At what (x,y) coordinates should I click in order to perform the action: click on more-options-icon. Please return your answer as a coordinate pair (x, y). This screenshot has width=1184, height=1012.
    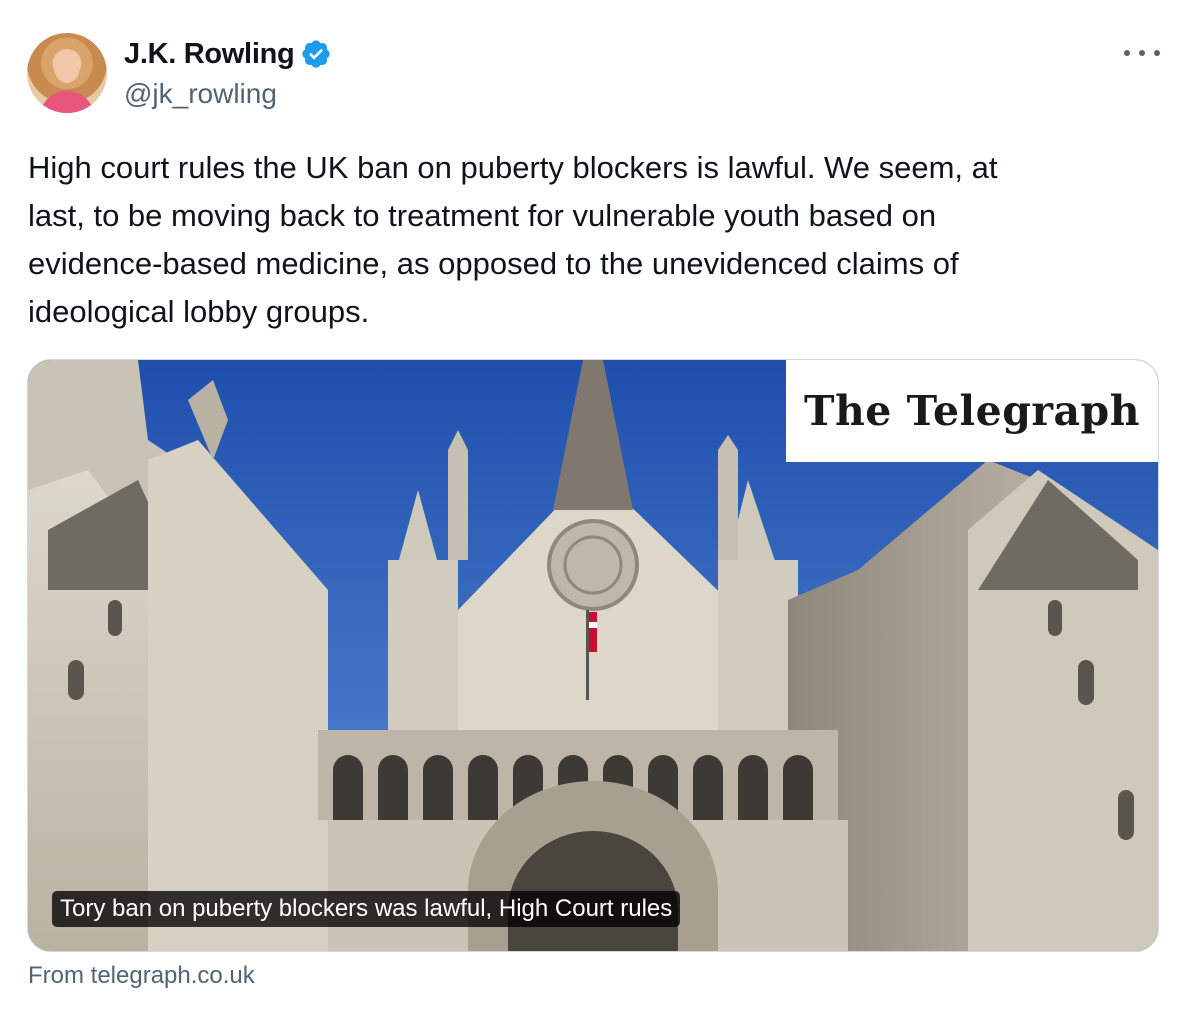
    Looking at the image, I should click on (1142, 53).